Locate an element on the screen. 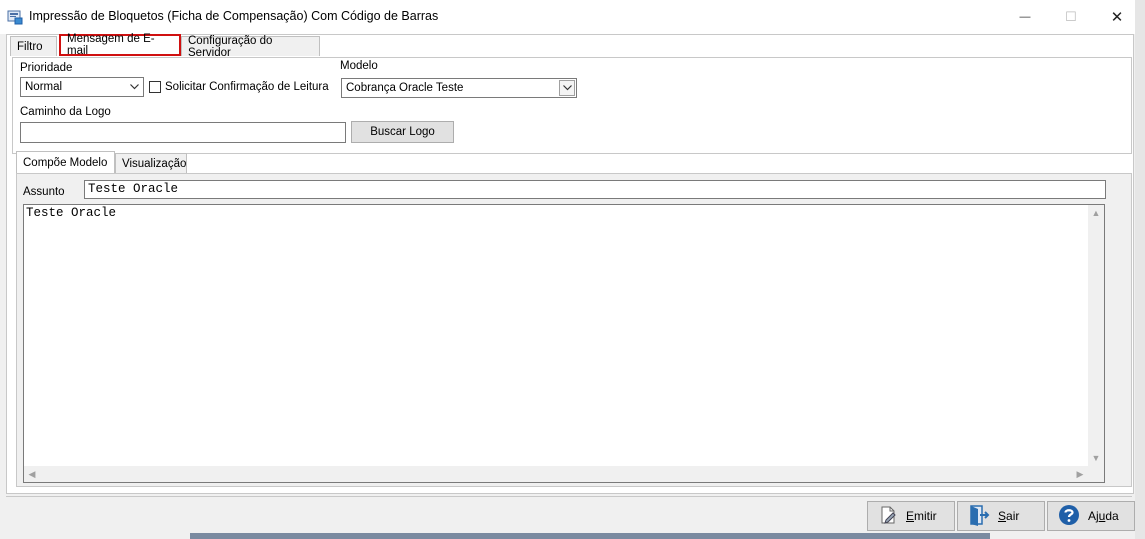 The width and height of the screenshot is (1145, 539). tab-configuracao-servidor: Configuração do Servidor is located at coordinates (250, 46).